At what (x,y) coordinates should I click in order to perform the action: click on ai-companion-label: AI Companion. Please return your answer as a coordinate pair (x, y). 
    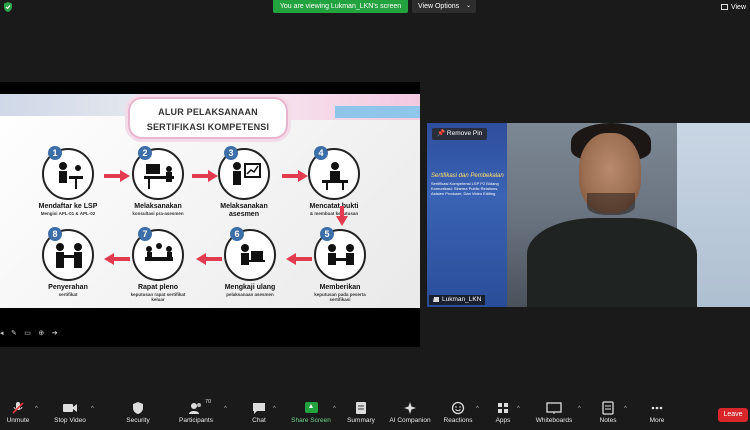
    Looking at the image, I should click on (410, 420).